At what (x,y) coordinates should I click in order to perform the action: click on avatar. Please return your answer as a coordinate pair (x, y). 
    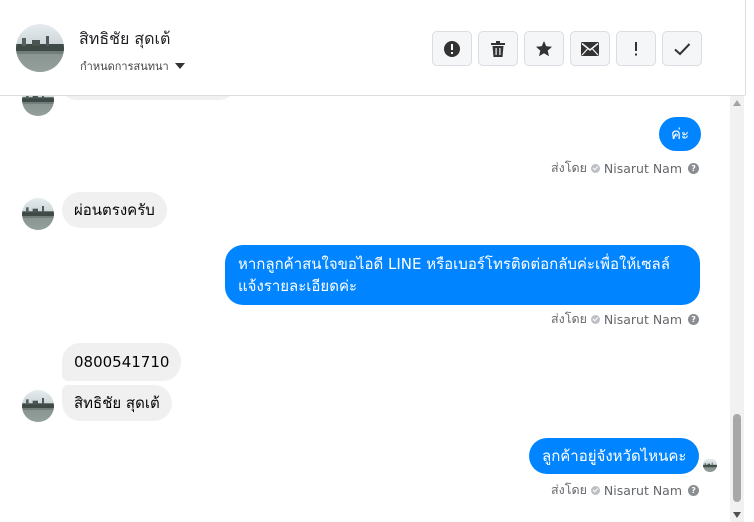
    Looking at the image, I should click on (40, 48).